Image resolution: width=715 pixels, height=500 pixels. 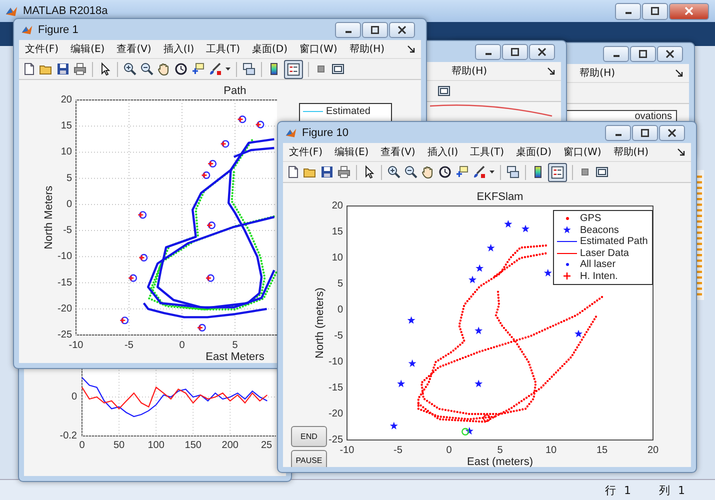 I want to click on tick-label: 200, so click(x=230, y=445).